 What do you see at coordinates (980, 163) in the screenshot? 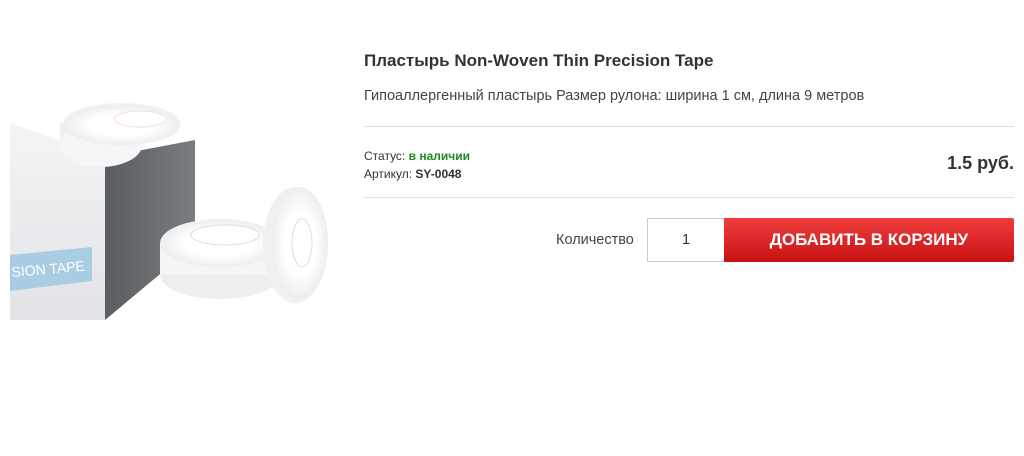
I see `product-price: 1.5 руб.` at bounding box center [980, 163].